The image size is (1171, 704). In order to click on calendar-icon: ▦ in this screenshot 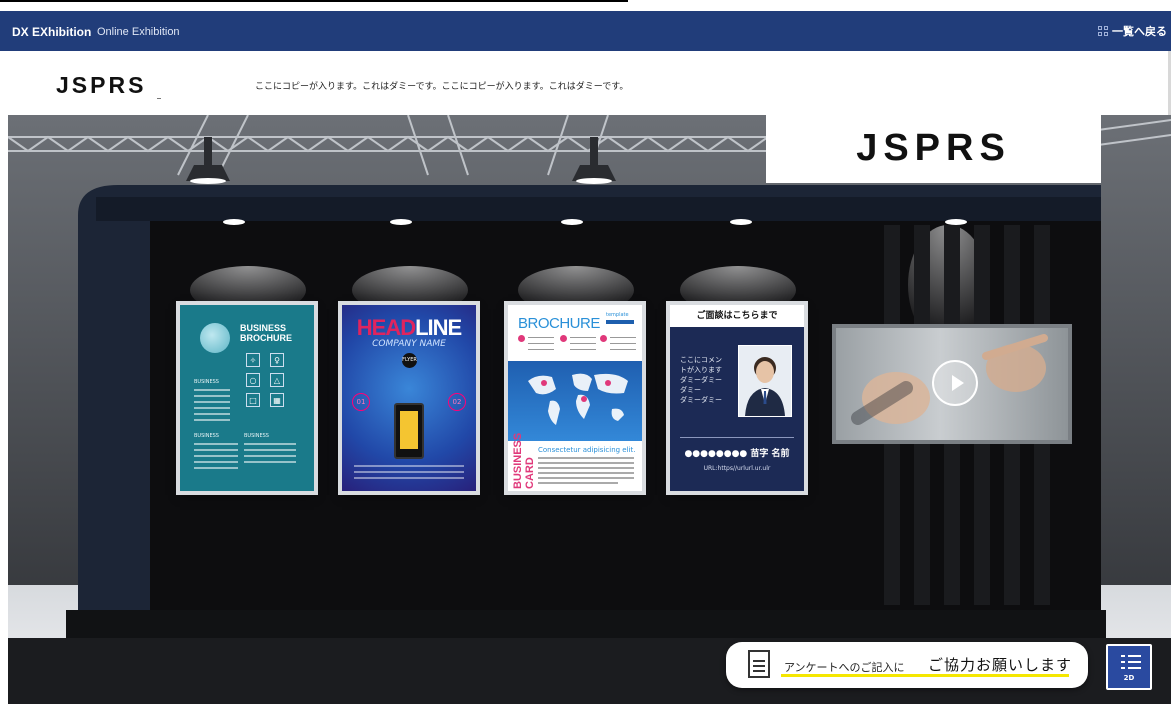, I will do `click(277, 400)`.